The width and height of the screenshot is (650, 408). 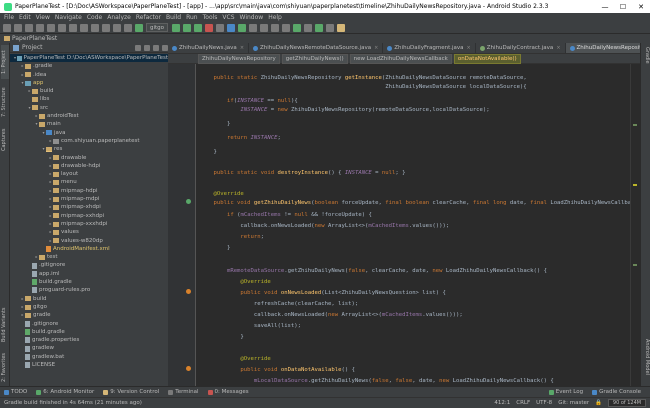 I want to click on sync-icon, so click(x=29, y=27).